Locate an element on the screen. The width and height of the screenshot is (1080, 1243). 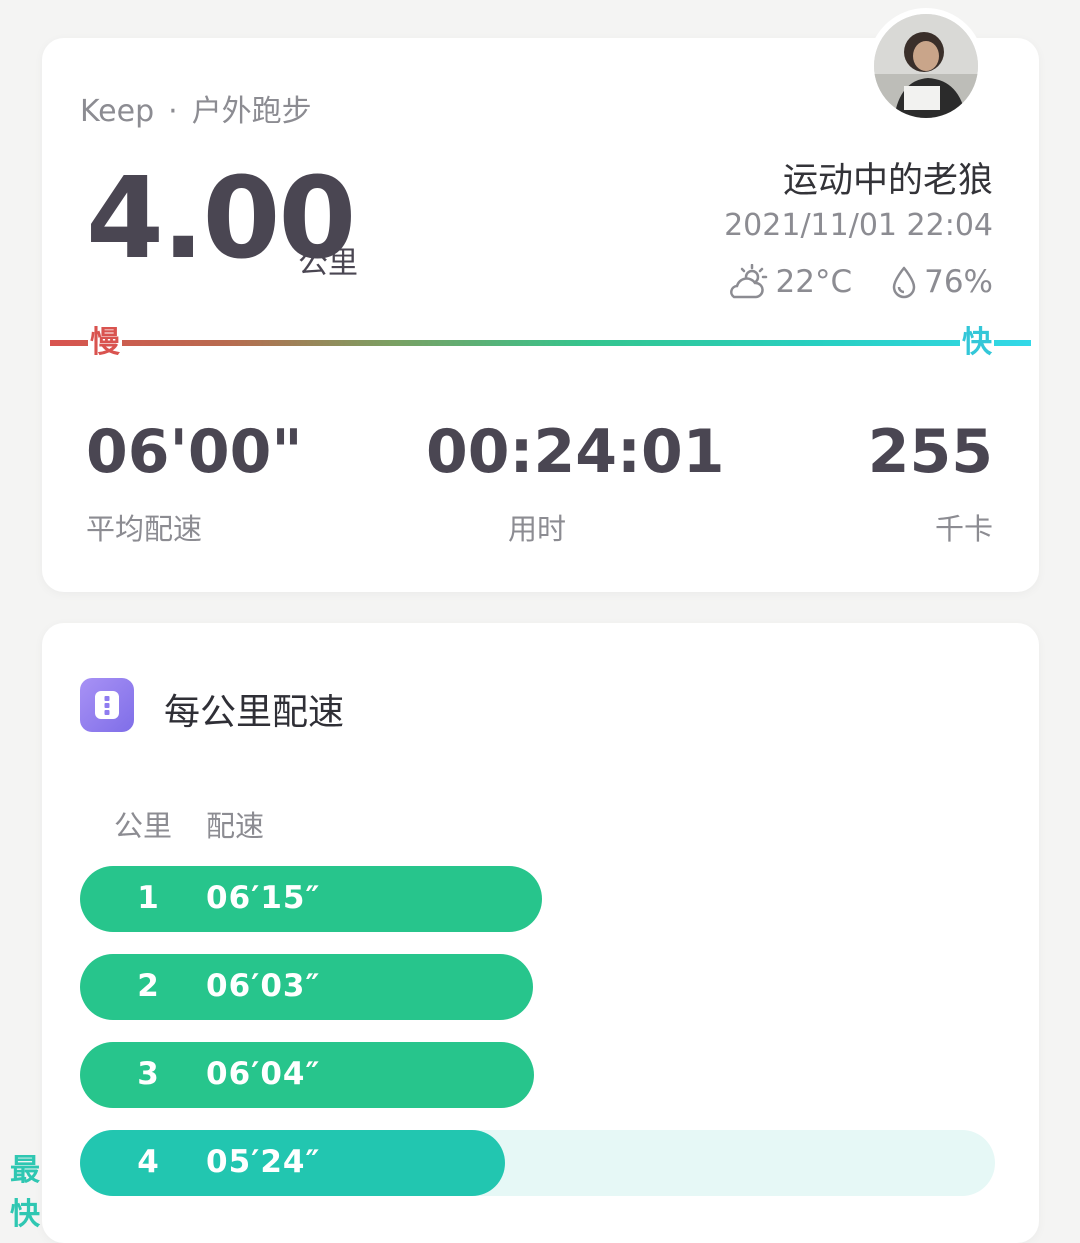
sport-type: 户外跑步 is located at coordinates (251, 111).